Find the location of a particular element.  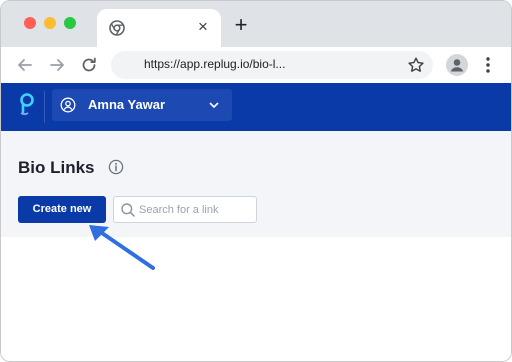

close-window-button is located at coordinates (30, 23).